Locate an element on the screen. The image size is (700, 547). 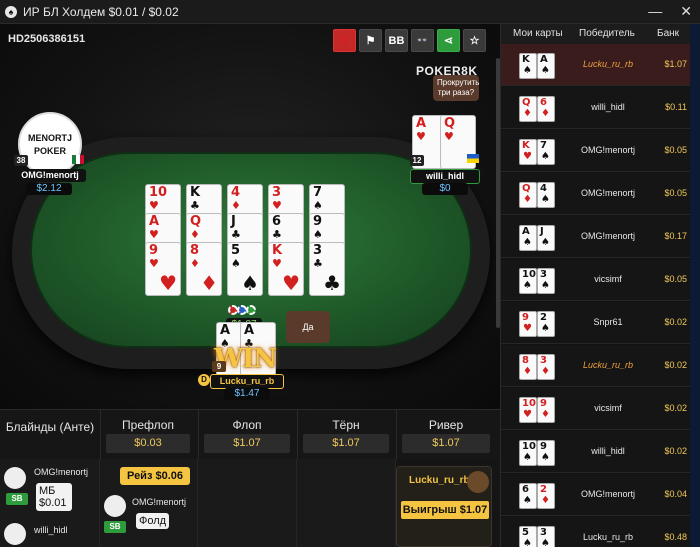
player-level-hero: 9 is located at coordinates (219, 366).